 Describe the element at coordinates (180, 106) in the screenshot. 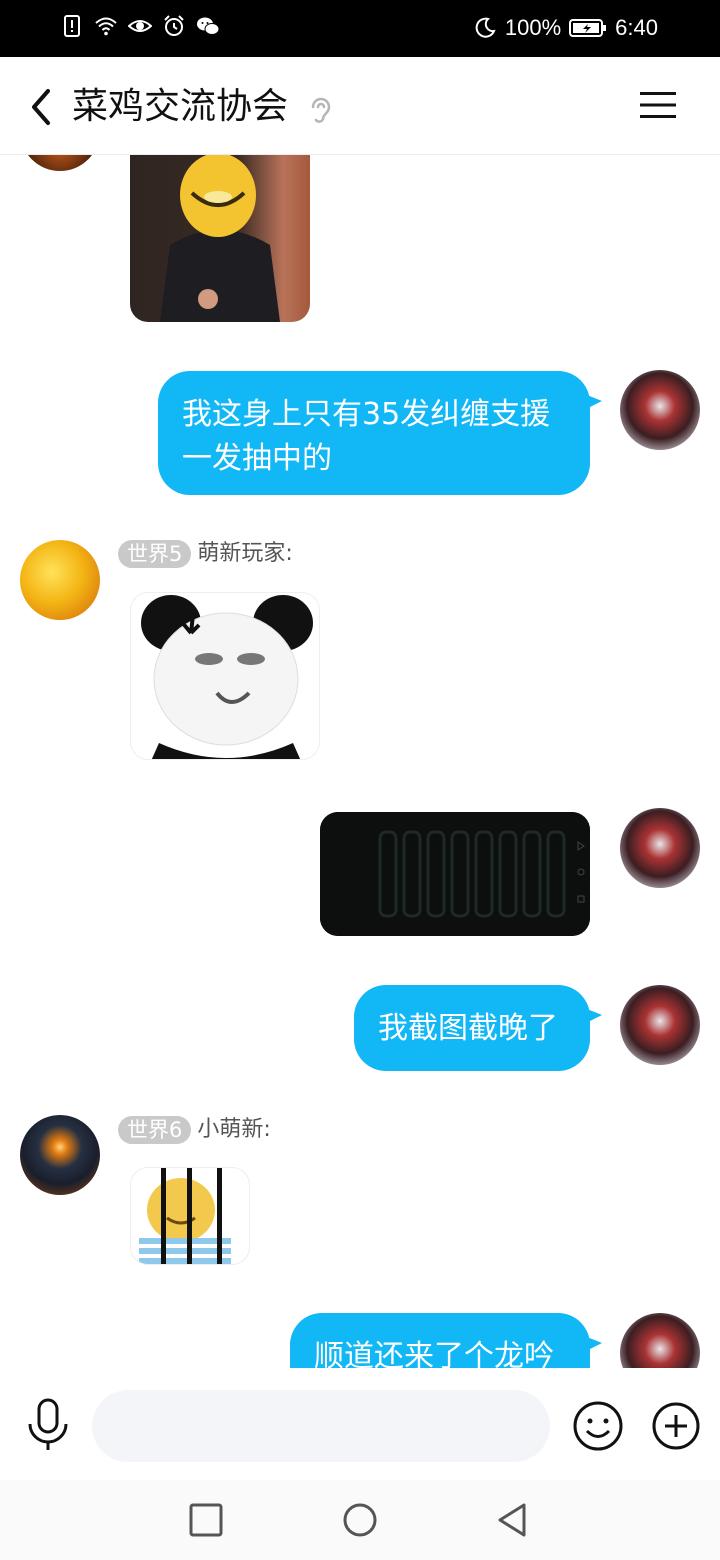

I see `group-title: 菜鸡交流协会` at that location.